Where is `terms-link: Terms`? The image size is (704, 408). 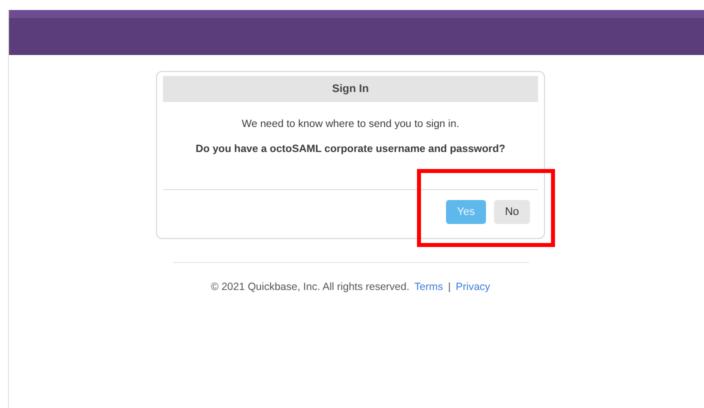 terms-link: Terms is located at coordinates (428, 287).